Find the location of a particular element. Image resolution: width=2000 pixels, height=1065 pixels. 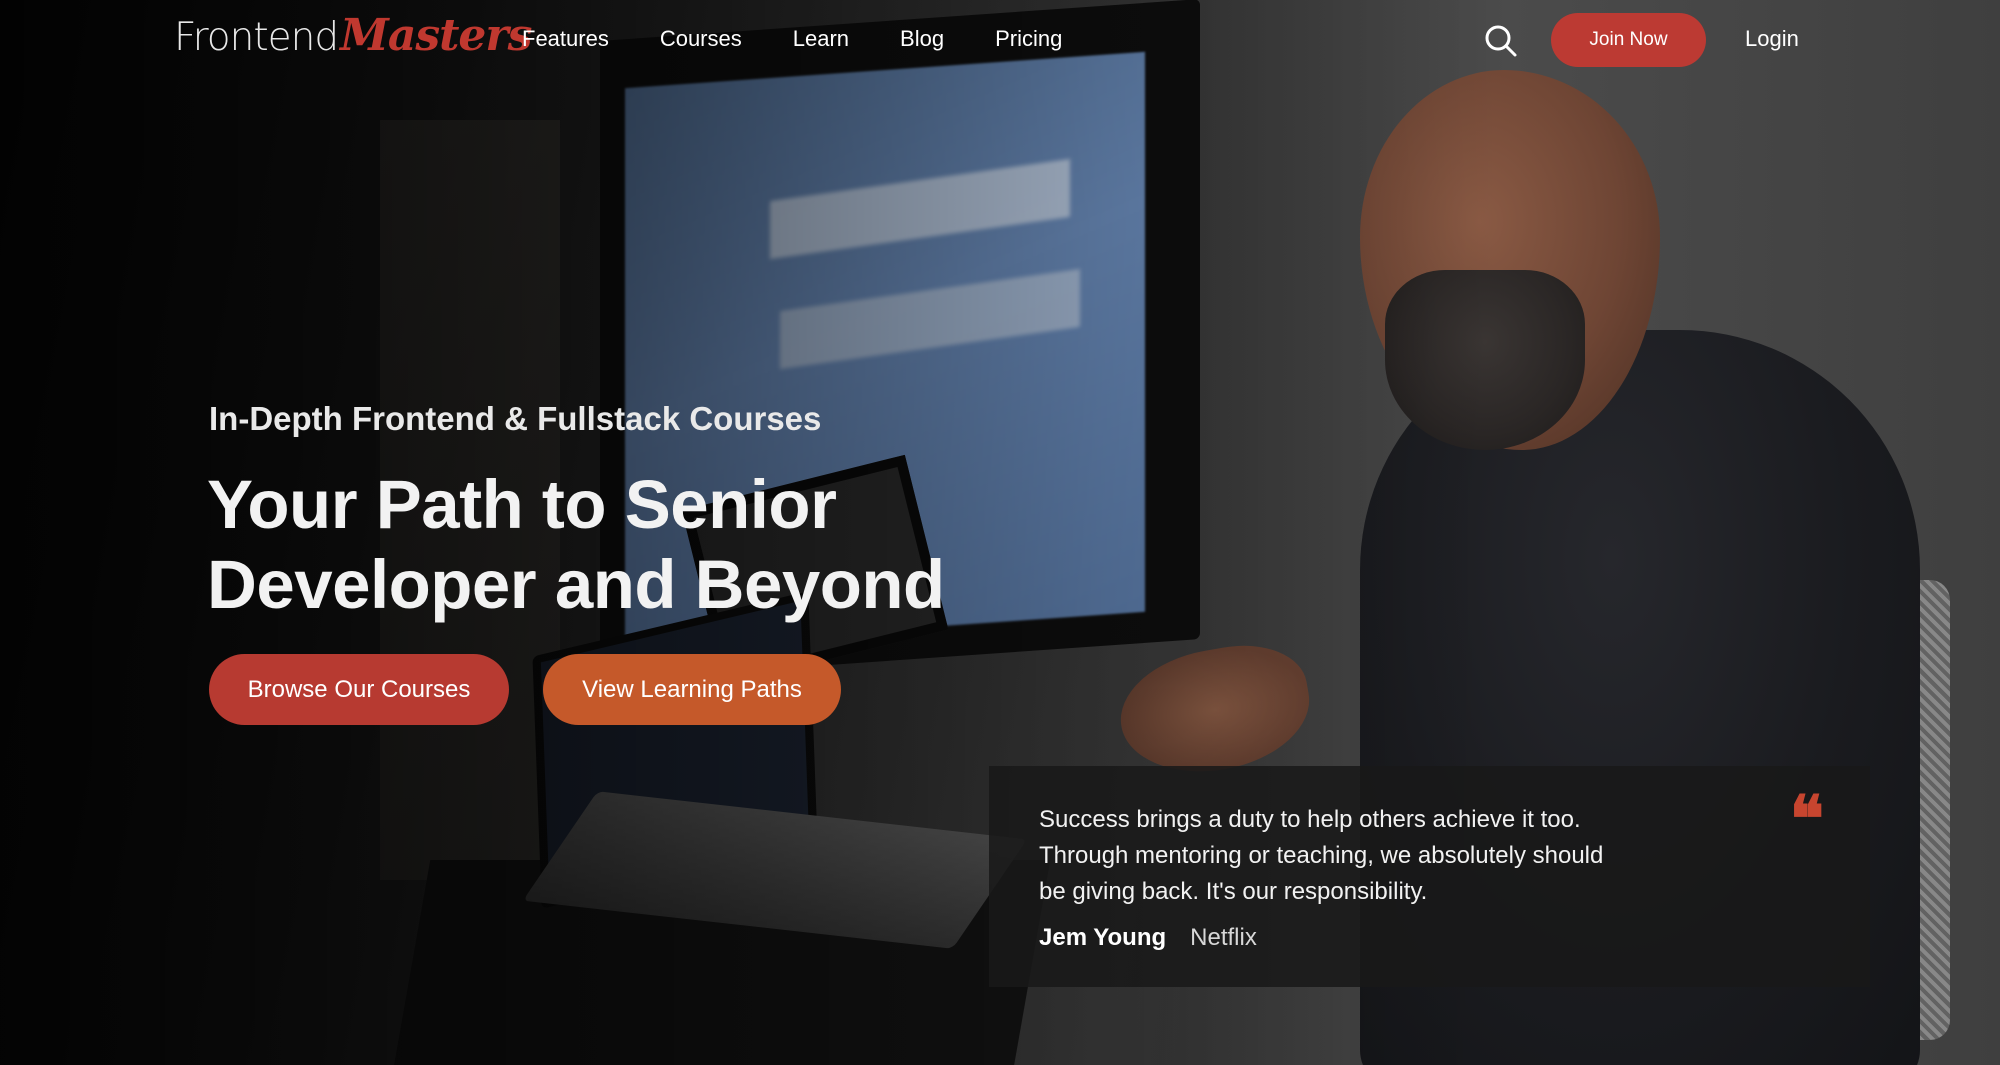

search-icon is located at coordinates (1501, 41).